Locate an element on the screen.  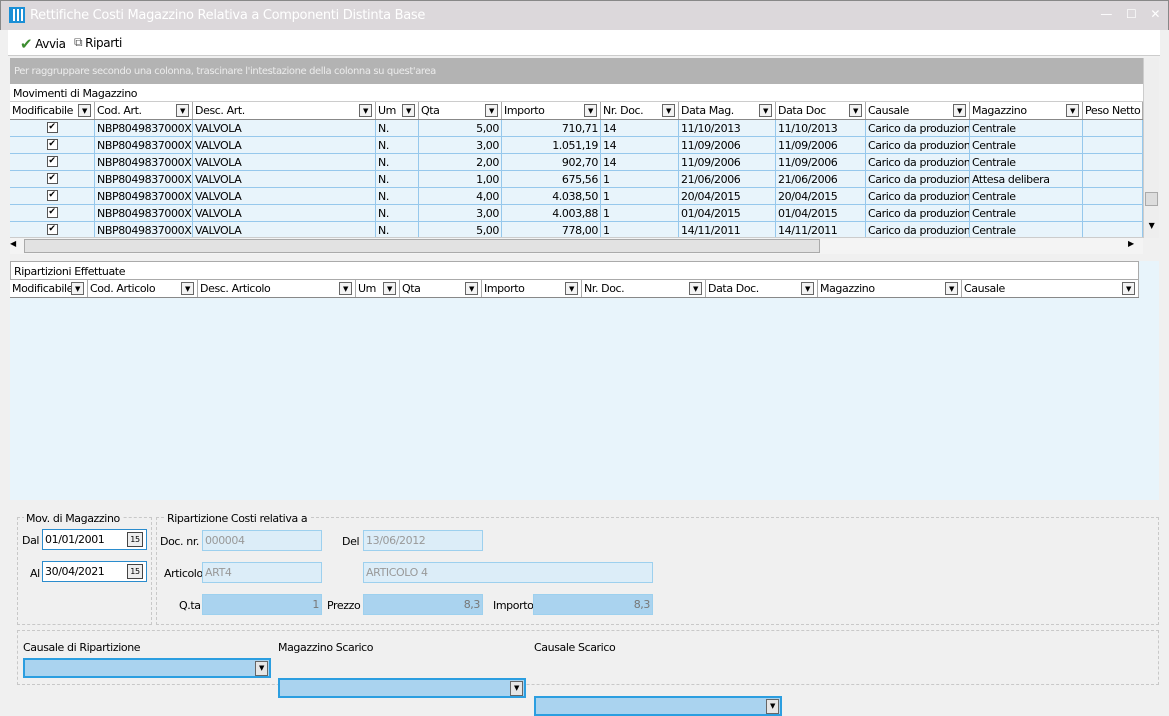
table-cell: N. is located at coordinates (397, 213).